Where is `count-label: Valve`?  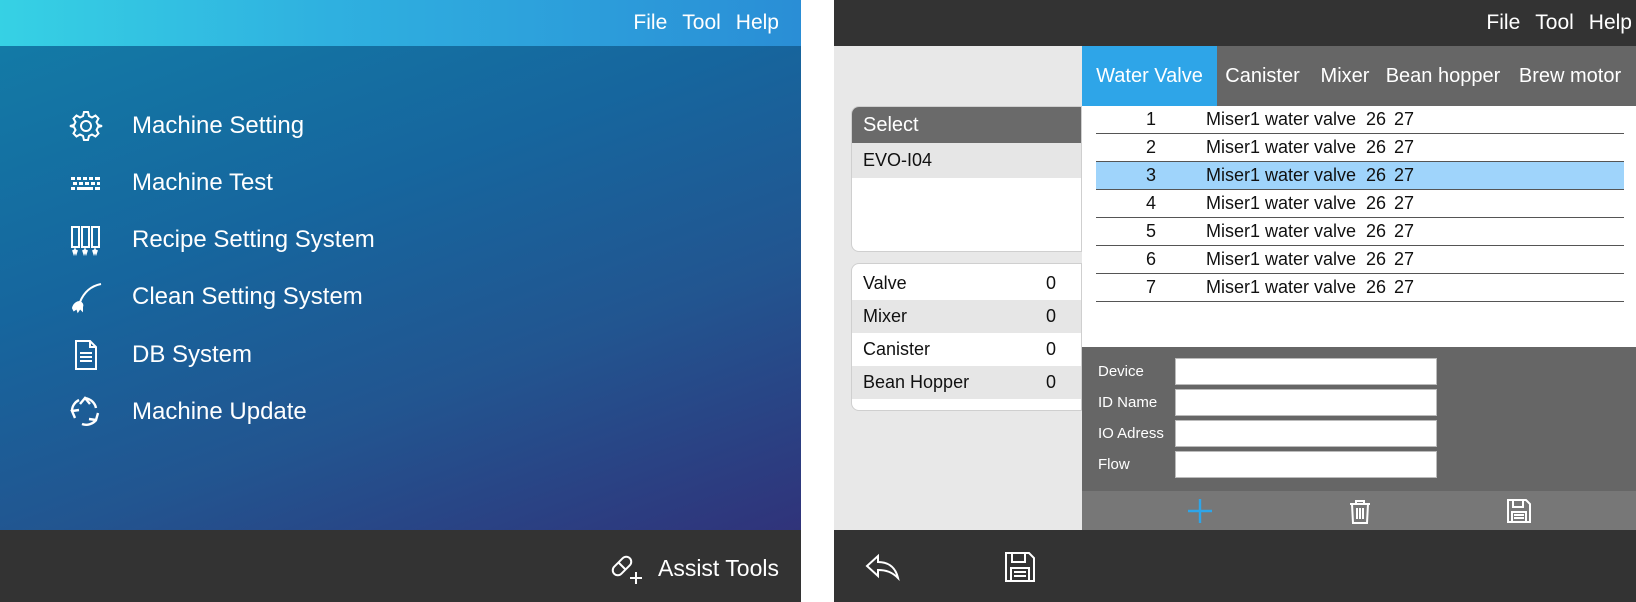
count-label: Valve is located at coordinates (885, 283).